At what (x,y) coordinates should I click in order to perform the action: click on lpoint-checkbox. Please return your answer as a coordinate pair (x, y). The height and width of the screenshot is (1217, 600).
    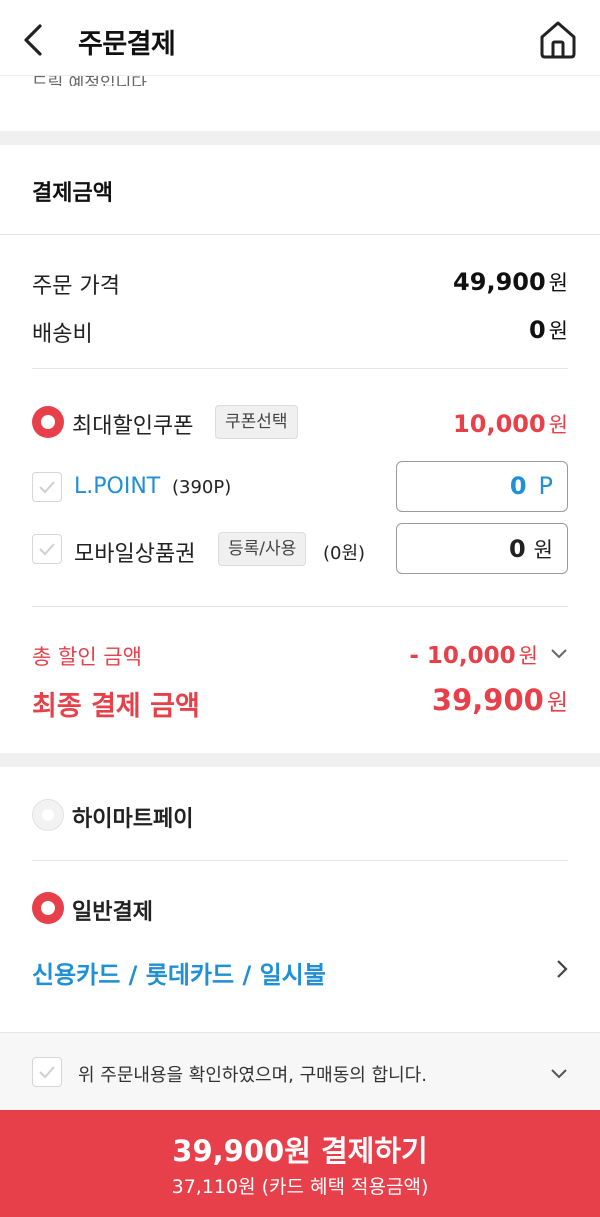
    Looking at the image, I should click on (47, 487).